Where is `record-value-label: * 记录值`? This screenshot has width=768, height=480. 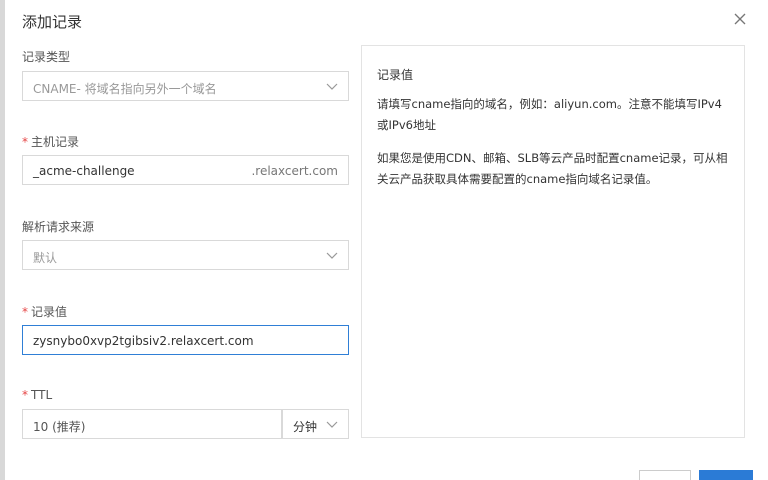 record-value-label: * 记录值 is located at coordinates (44, 311).